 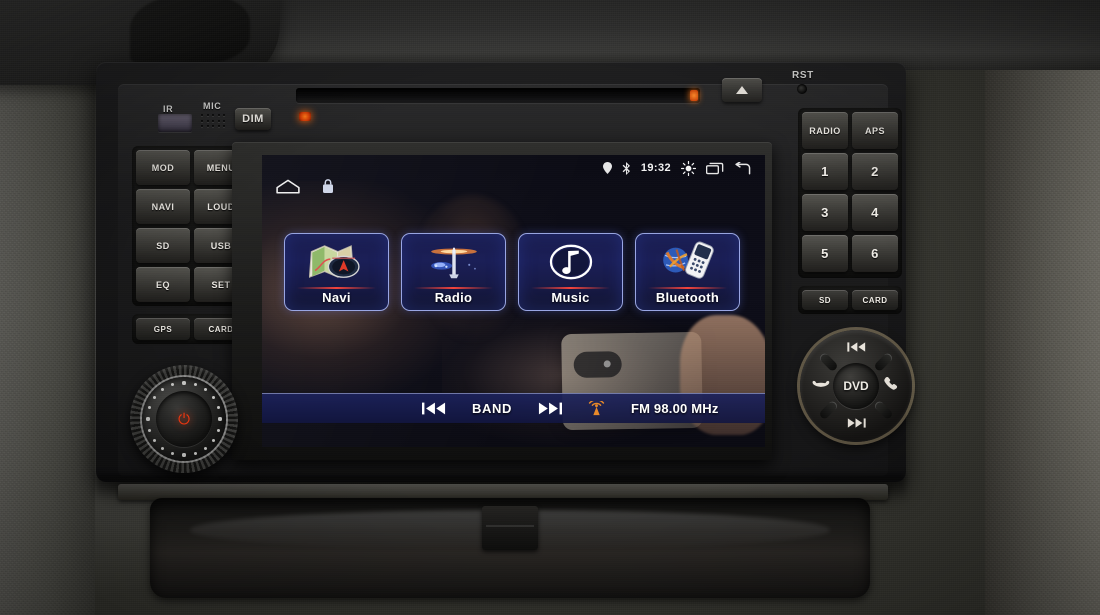 I want to click on eject-triangle-icon, so click(x=742, y=90).